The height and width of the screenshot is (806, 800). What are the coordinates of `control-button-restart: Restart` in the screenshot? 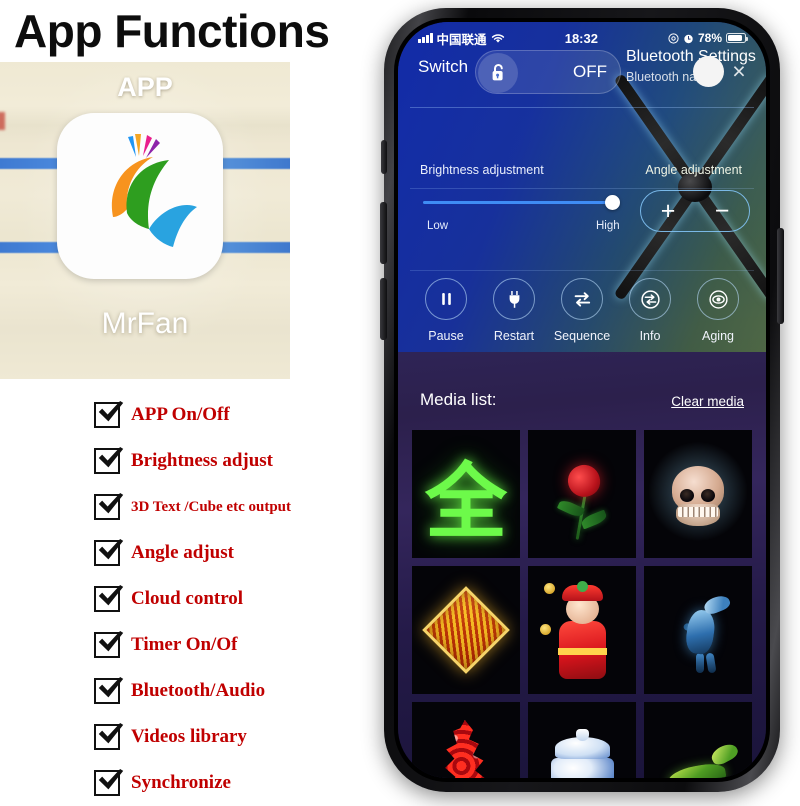 It's located at (514, 310).